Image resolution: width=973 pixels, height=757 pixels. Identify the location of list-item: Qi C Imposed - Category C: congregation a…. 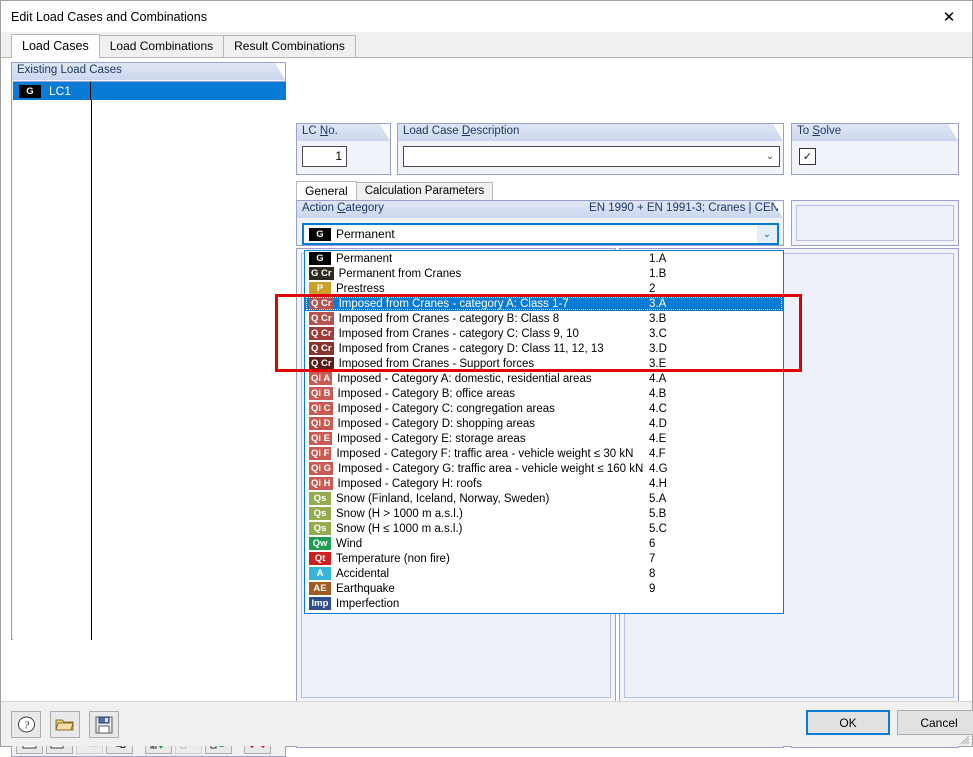
(544, 408).